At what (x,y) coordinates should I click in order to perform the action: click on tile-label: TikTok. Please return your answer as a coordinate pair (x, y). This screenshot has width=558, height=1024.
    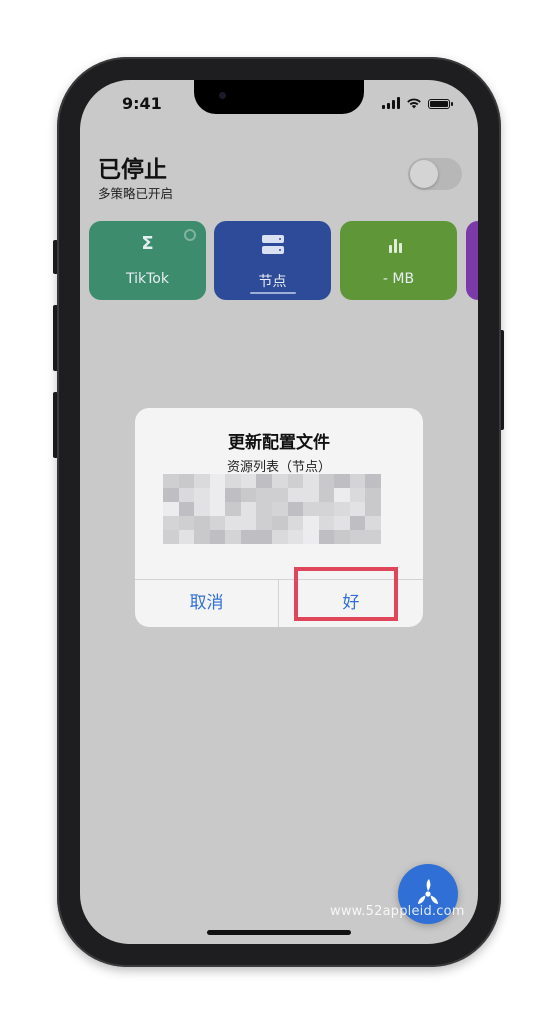
    Looking at the image, I should click on (147, 279).